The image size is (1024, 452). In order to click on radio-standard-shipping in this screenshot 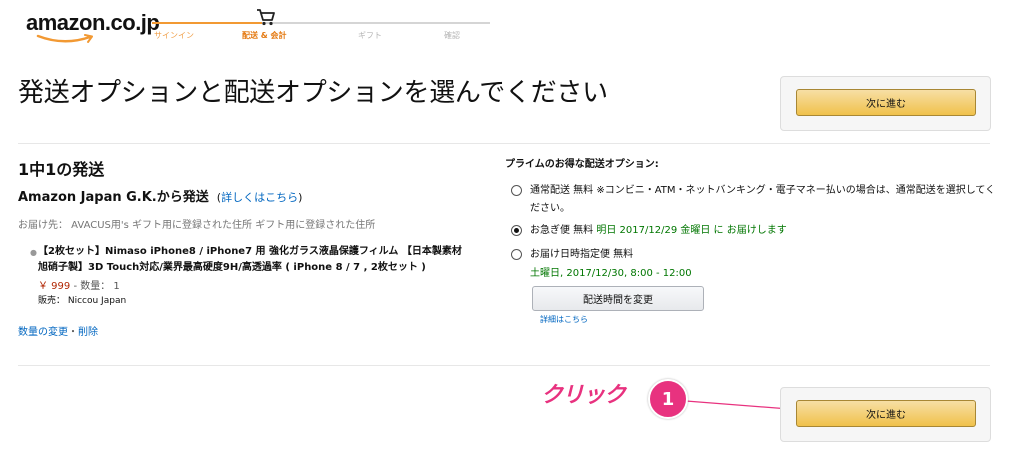, I will do `click(516, 190)`.